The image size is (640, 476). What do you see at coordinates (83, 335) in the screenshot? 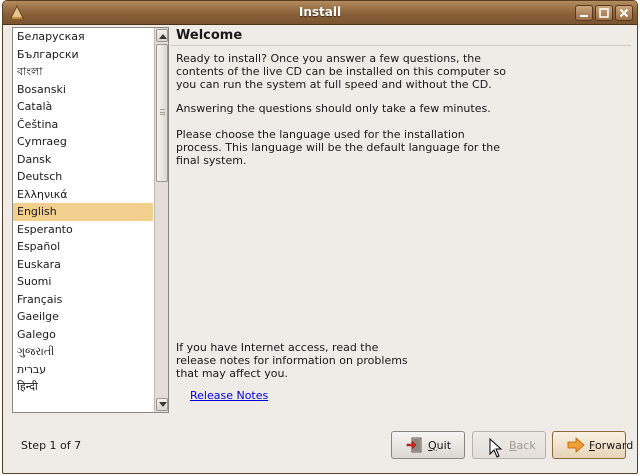
I see `language-item: Galego` at bounding box center [83, 335].